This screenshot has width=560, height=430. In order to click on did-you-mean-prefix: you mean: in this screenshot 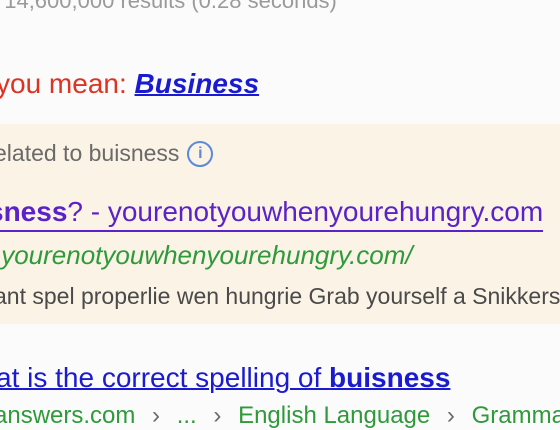, I will do `click(67, 83)`.